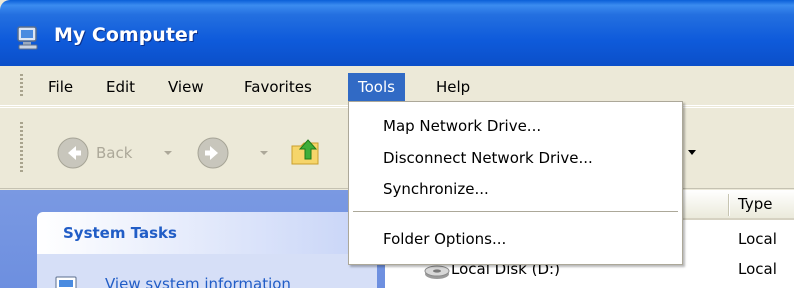 The image size is (794, 288). Describe the element at coordinates (453, 87) in the screenshot. I see `menu-help: Help` at that location.